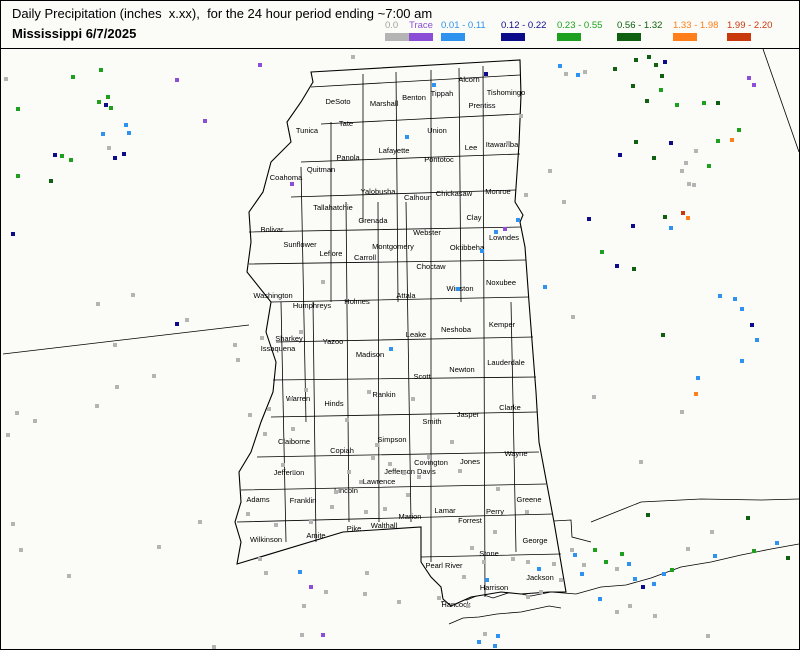  Describe the element at coordinates (534, 540) in the screenshot. I see `county-label: George` at that location.